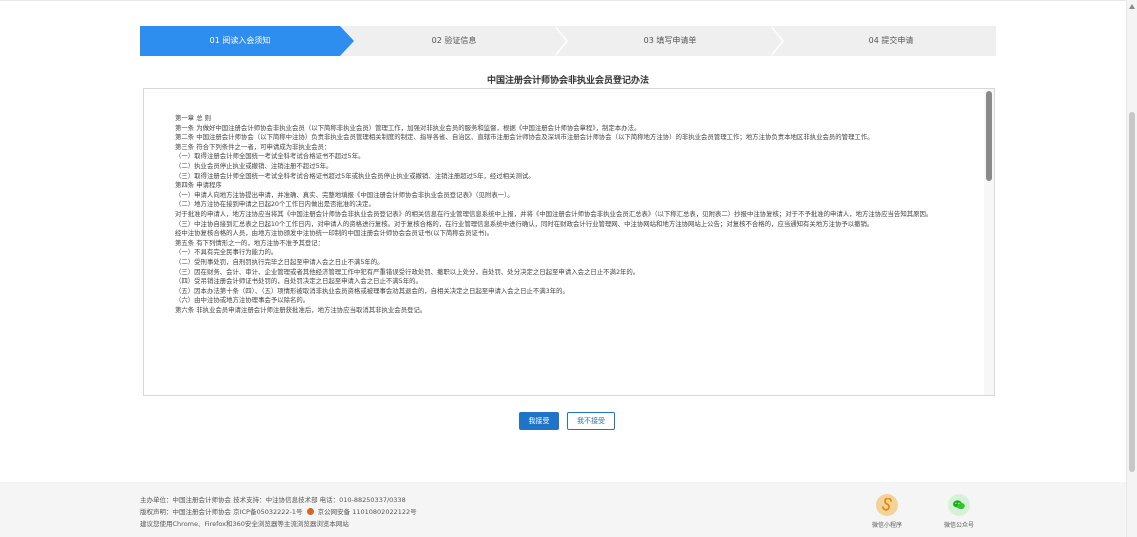  I want to click on step-read-notice: 01 阅读入会须知, so click(240, 41).